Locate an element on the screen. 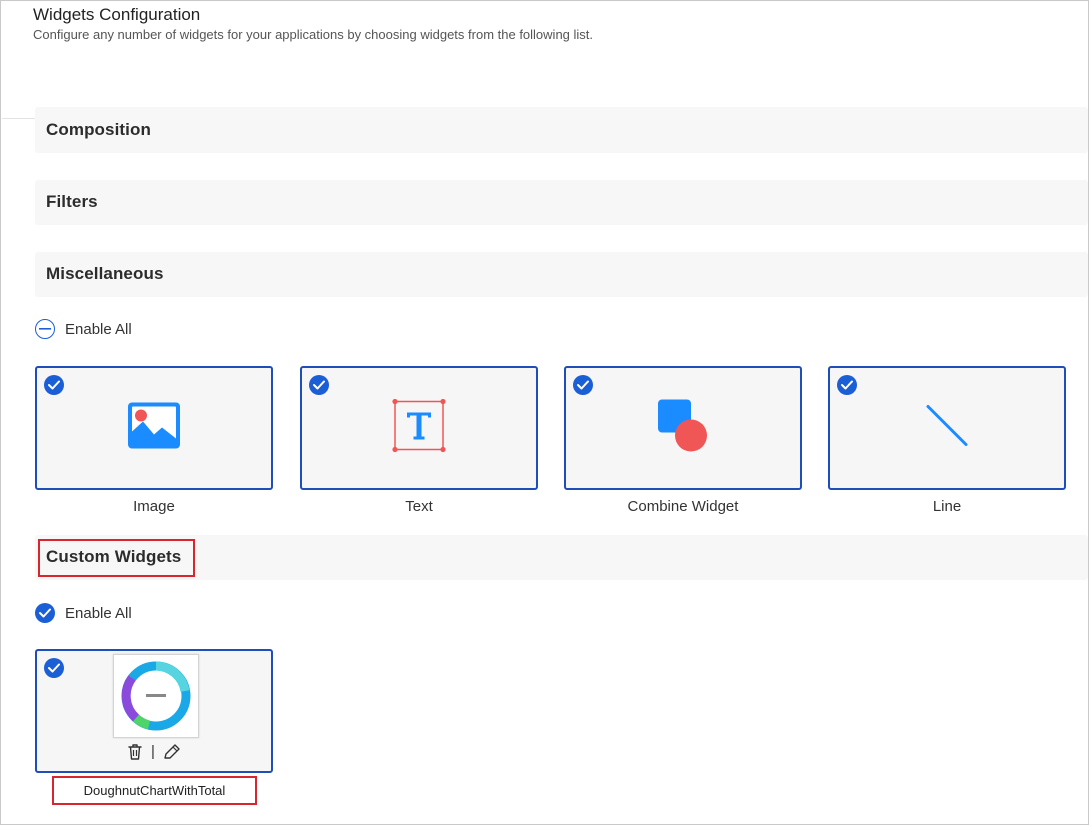 The height and width of the screenshot is (825, 1089). widget-card-text is located at coordinates (419, 428).